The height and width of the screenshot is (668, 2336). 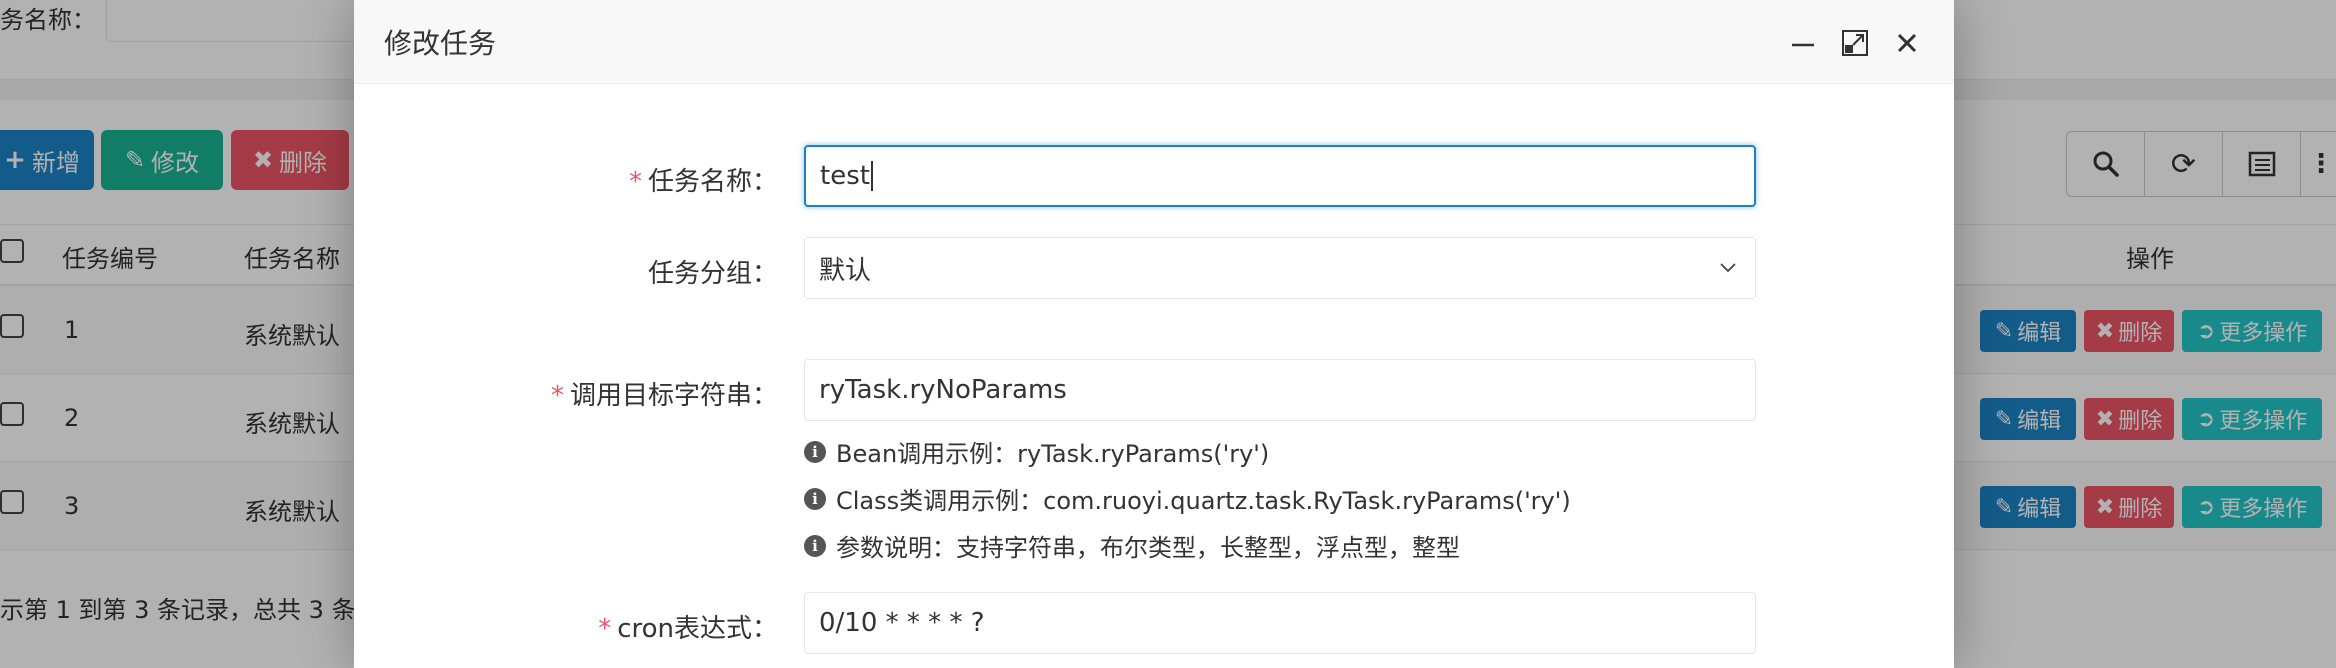 What do you see at coordinates (902, 623) in the screenshot?
I see `cron-value: 0/10 * * * * ?` at bounding box center [902, 623].